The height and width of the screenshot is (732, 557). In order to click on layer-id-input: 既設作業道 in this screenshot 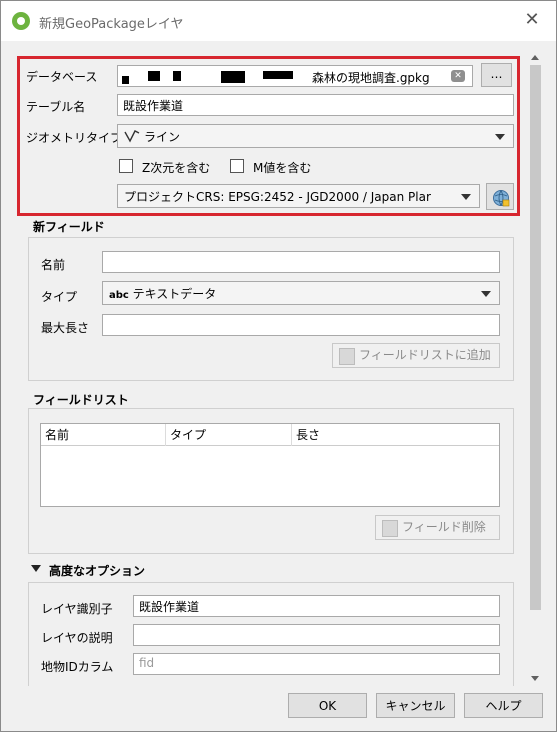, I will do `click(316, 606)`.